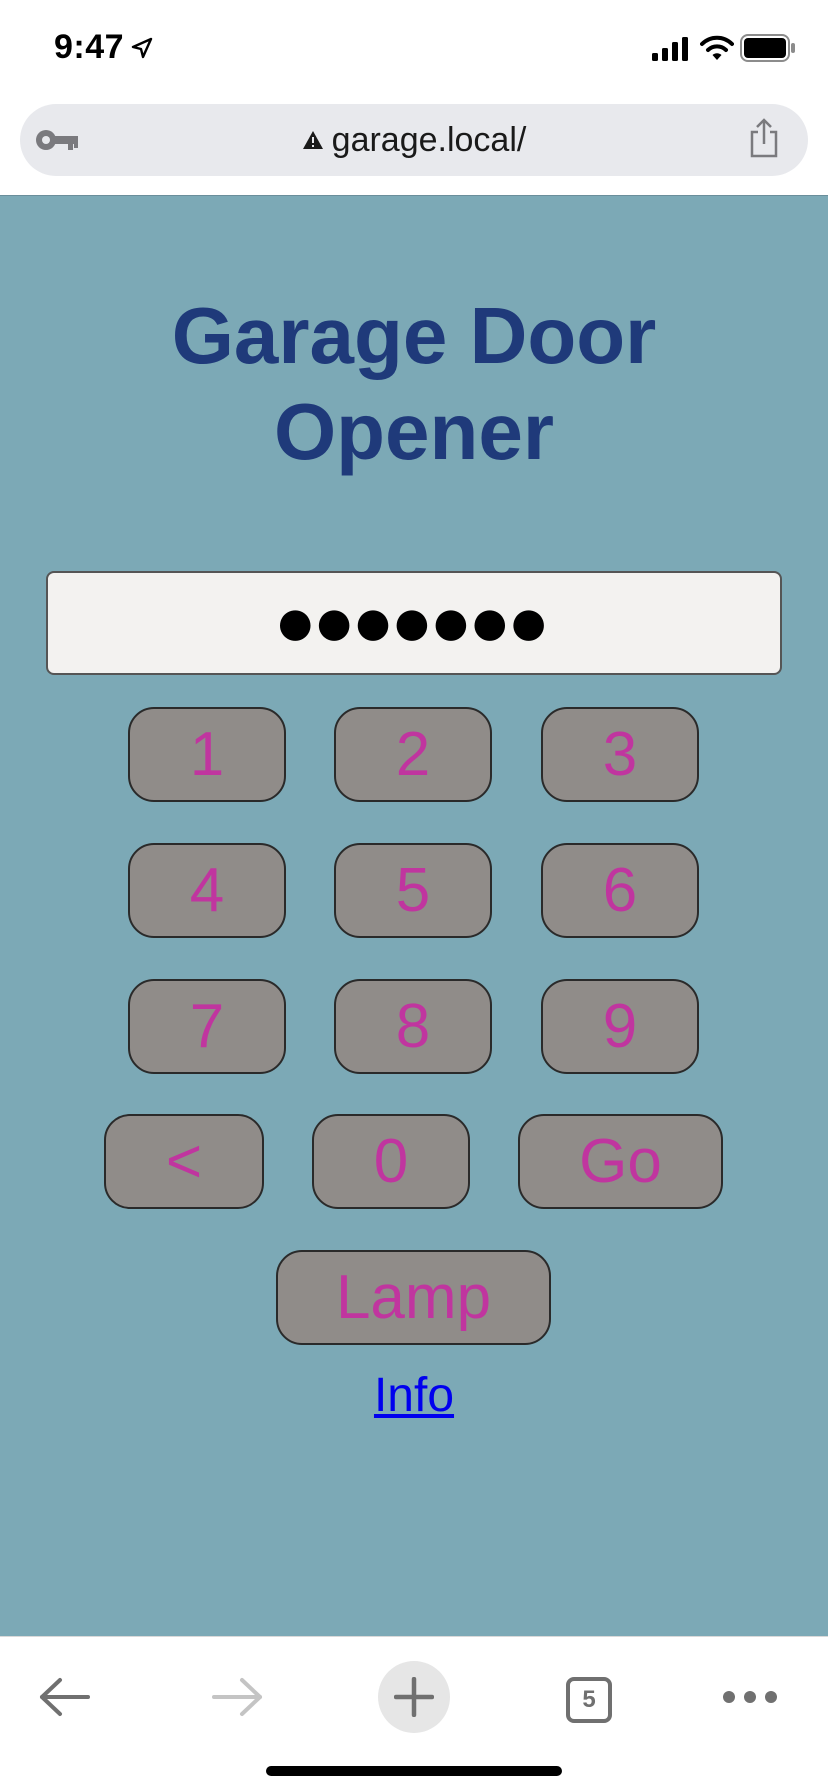 This screenshot has height=1792, width=828. What do you see at coordinates (670, 49) in the screenshot?
I see `cellular-signal-icon` at bounding box center [670, 49].